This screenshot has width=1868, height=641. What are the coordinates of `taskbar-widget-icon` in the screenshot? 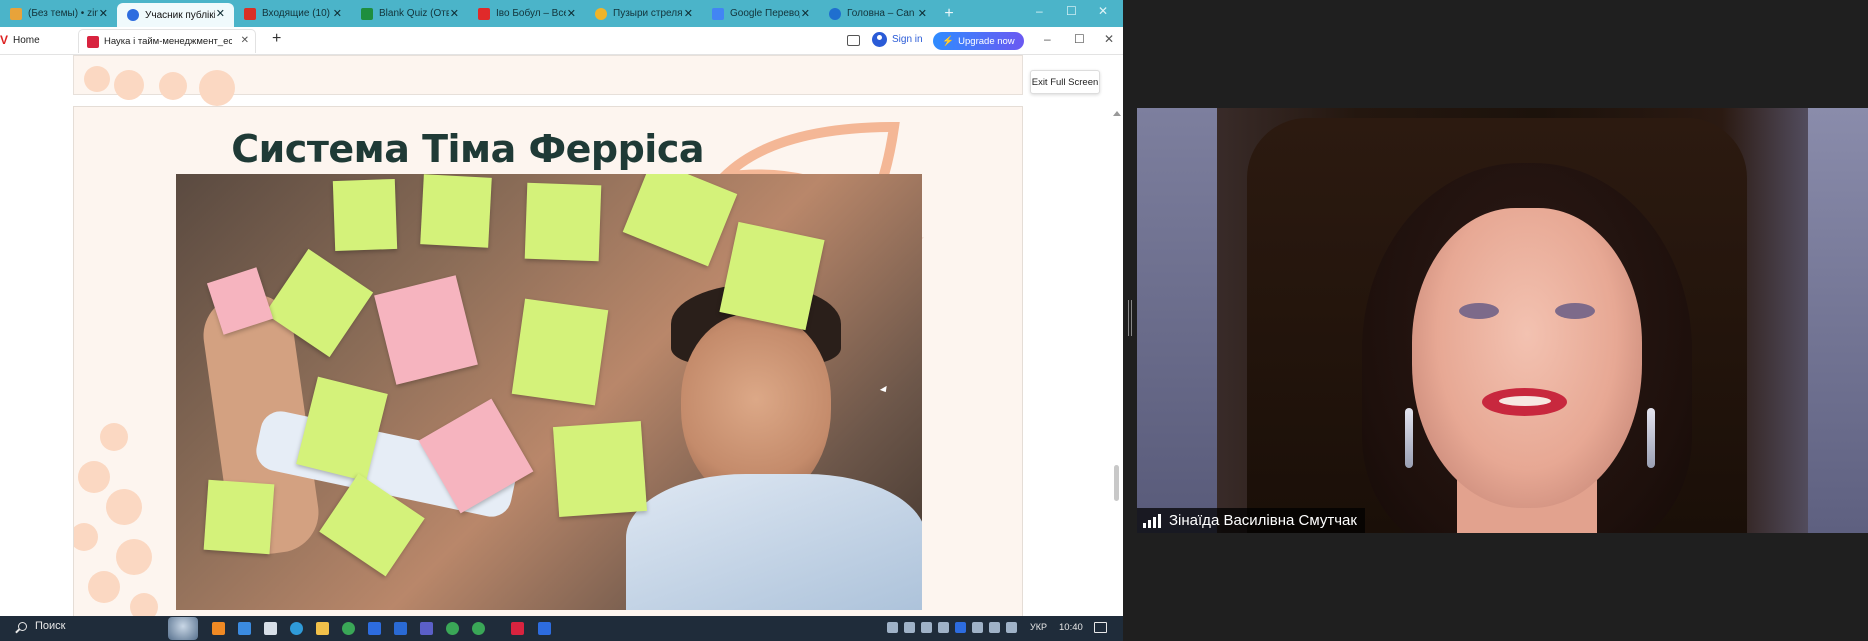 It's located at (183, 628).